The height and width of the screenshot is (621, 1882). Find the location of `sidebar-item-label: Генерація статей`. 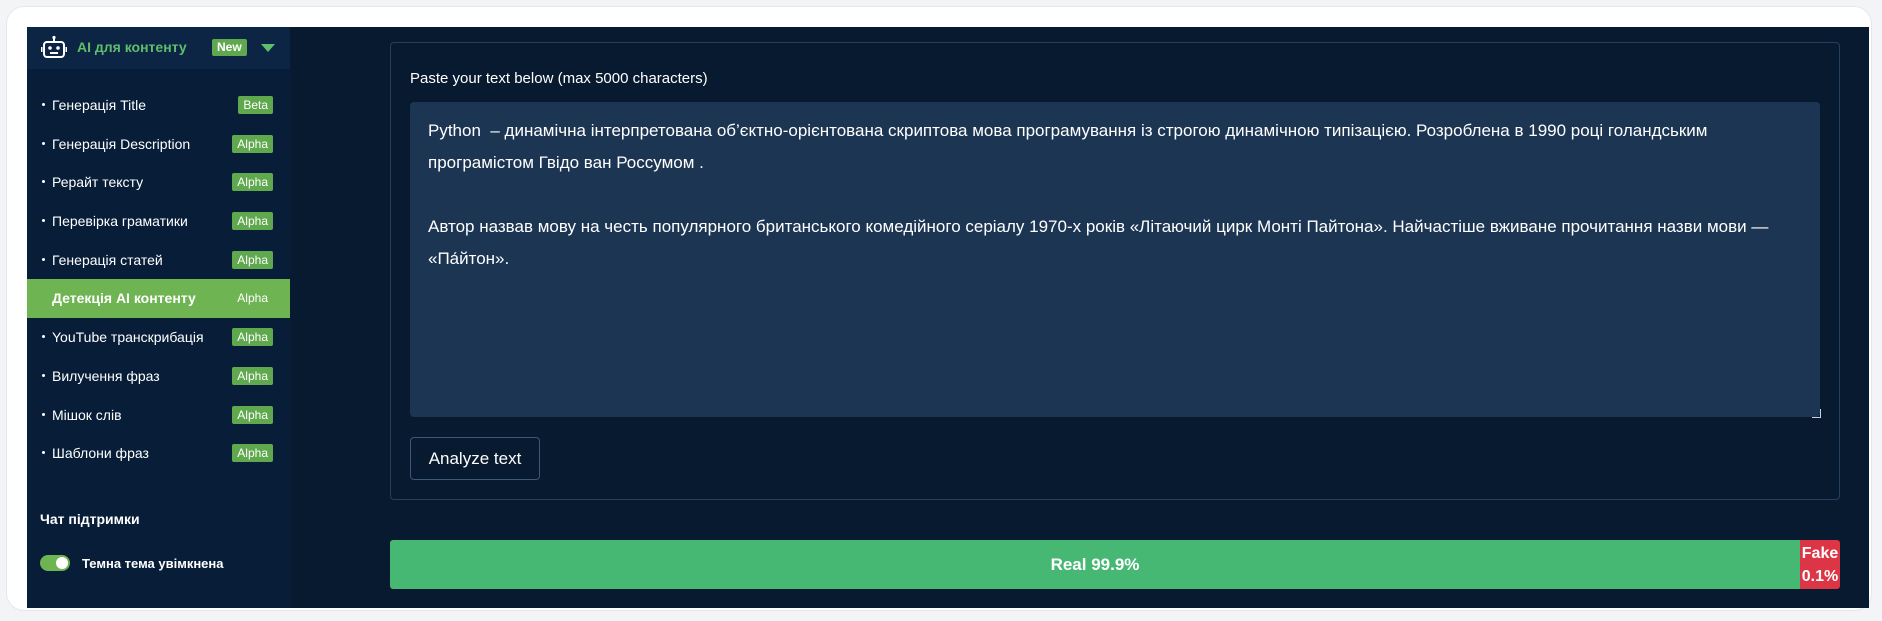

sidebar-item-label: Генерація статей is located at coordinates (107, 259).